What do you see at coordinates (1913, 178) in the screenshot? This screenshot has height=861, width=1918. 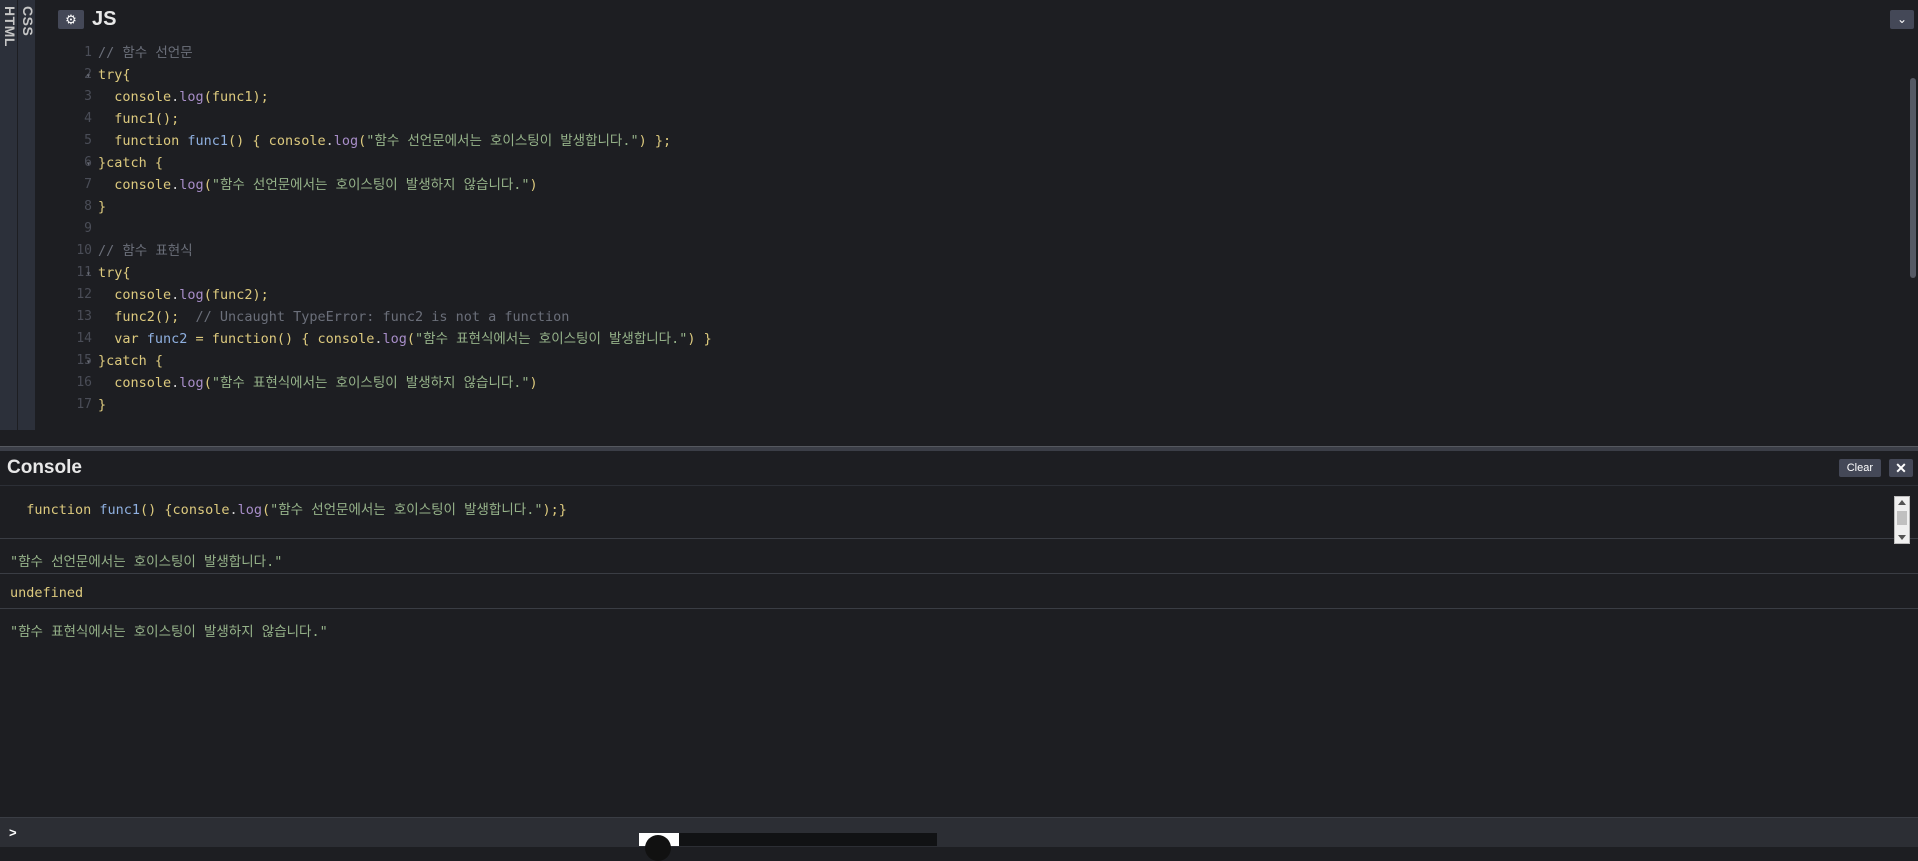 I see `editor-scrollbar` at bounding box center [1913, 178].